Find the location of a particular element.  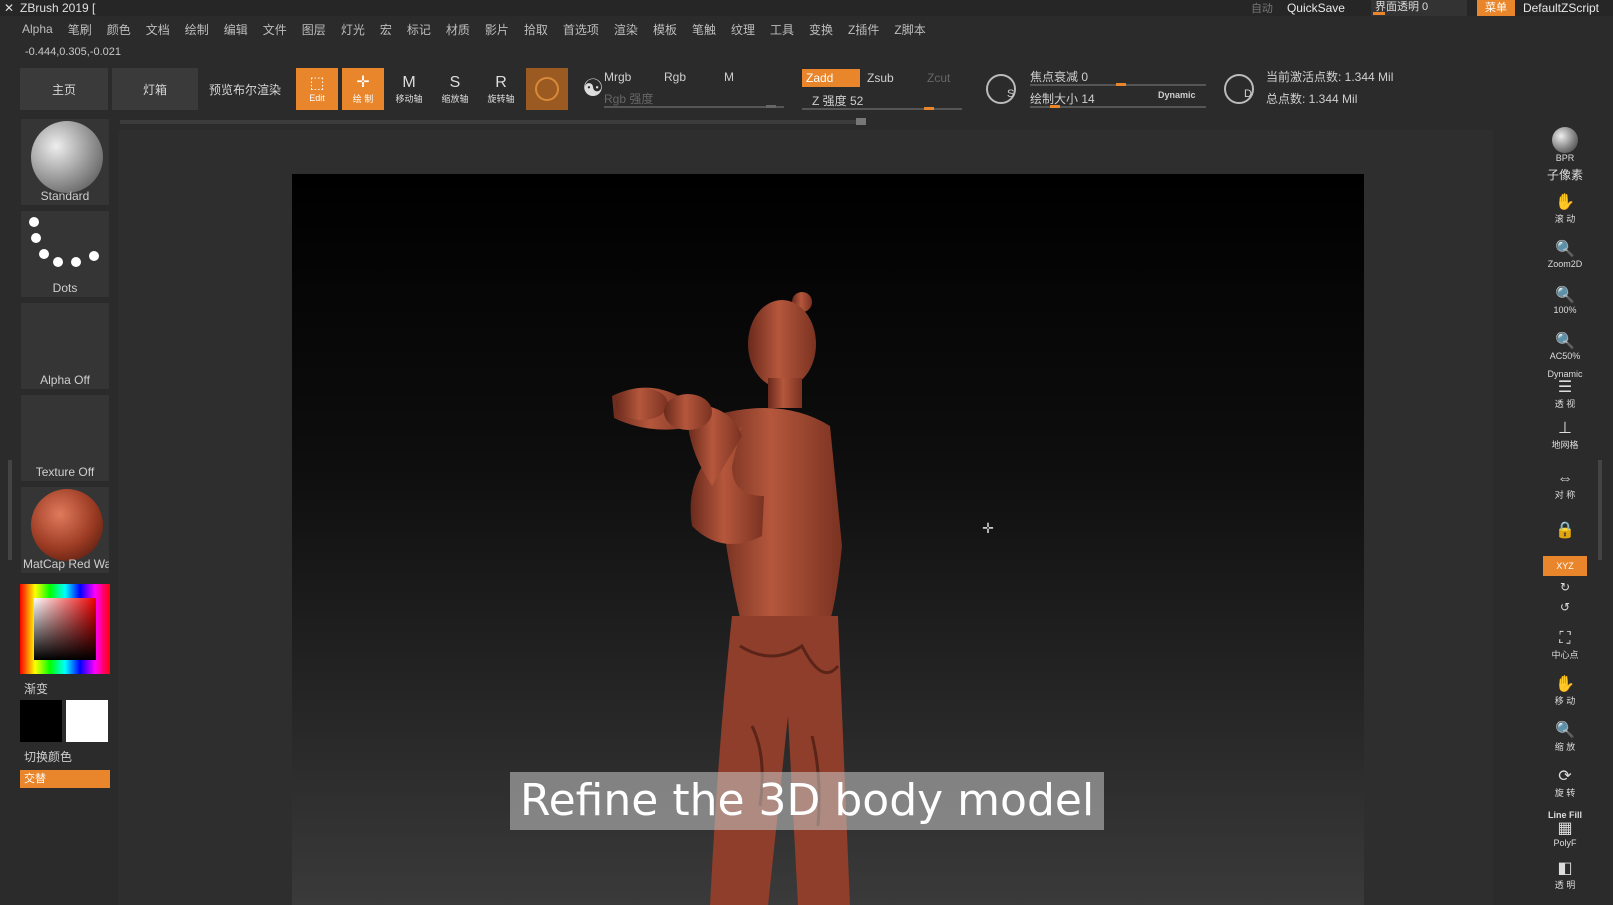

menu-brush: 笔刷 is located at coordinates (80, 29).